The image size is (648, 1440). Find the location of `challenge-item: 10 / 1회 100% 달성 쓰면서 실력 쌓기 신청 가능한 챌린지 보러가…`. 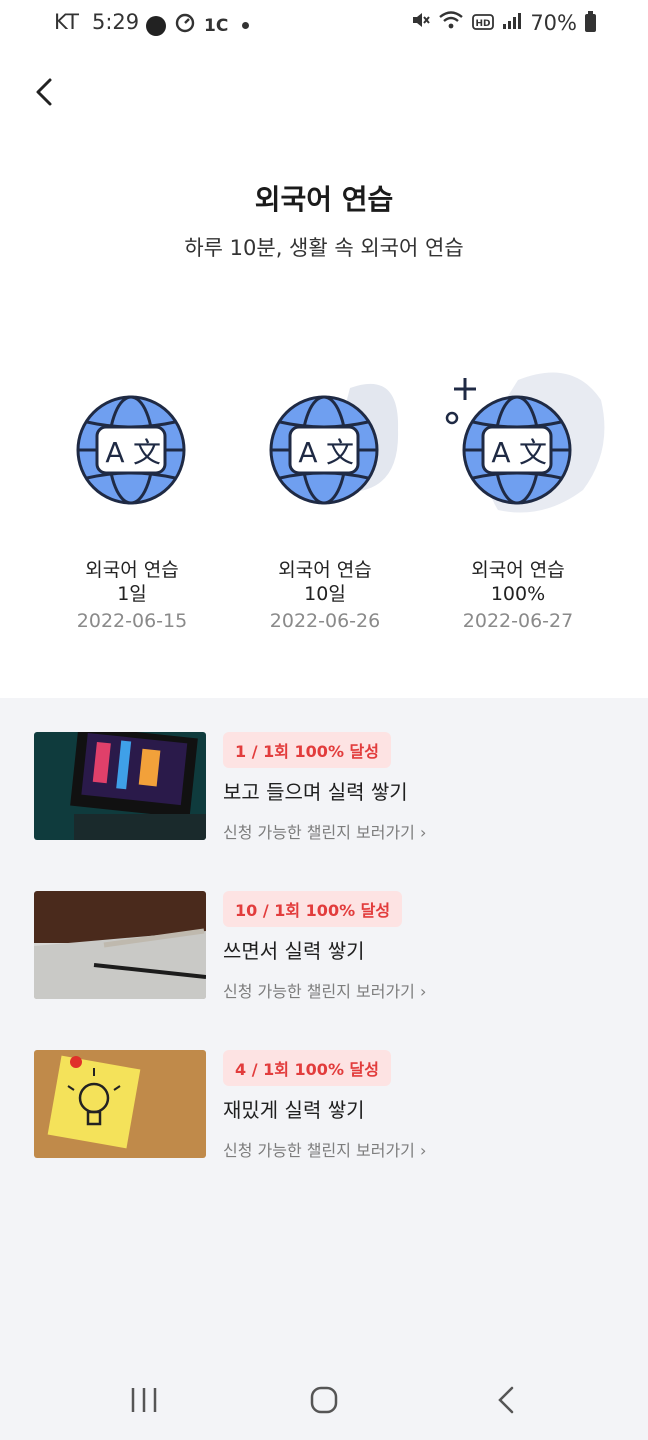

challenge-item: 10 / 1회 100% 달성 쓰면서 실력 쌓기 신청 가능한 챌린지 보러가… is located at coordinates (324, 946).